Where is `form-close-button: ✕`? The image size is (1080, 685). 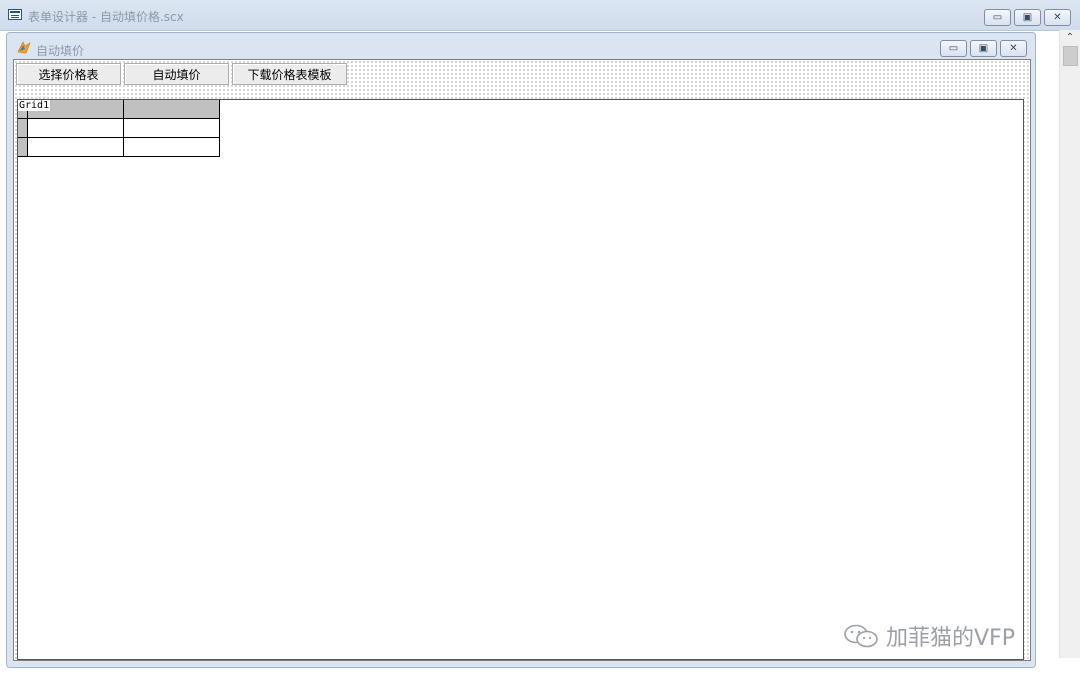
form-close-button: ✕ is located at coordinates (1013, 48).